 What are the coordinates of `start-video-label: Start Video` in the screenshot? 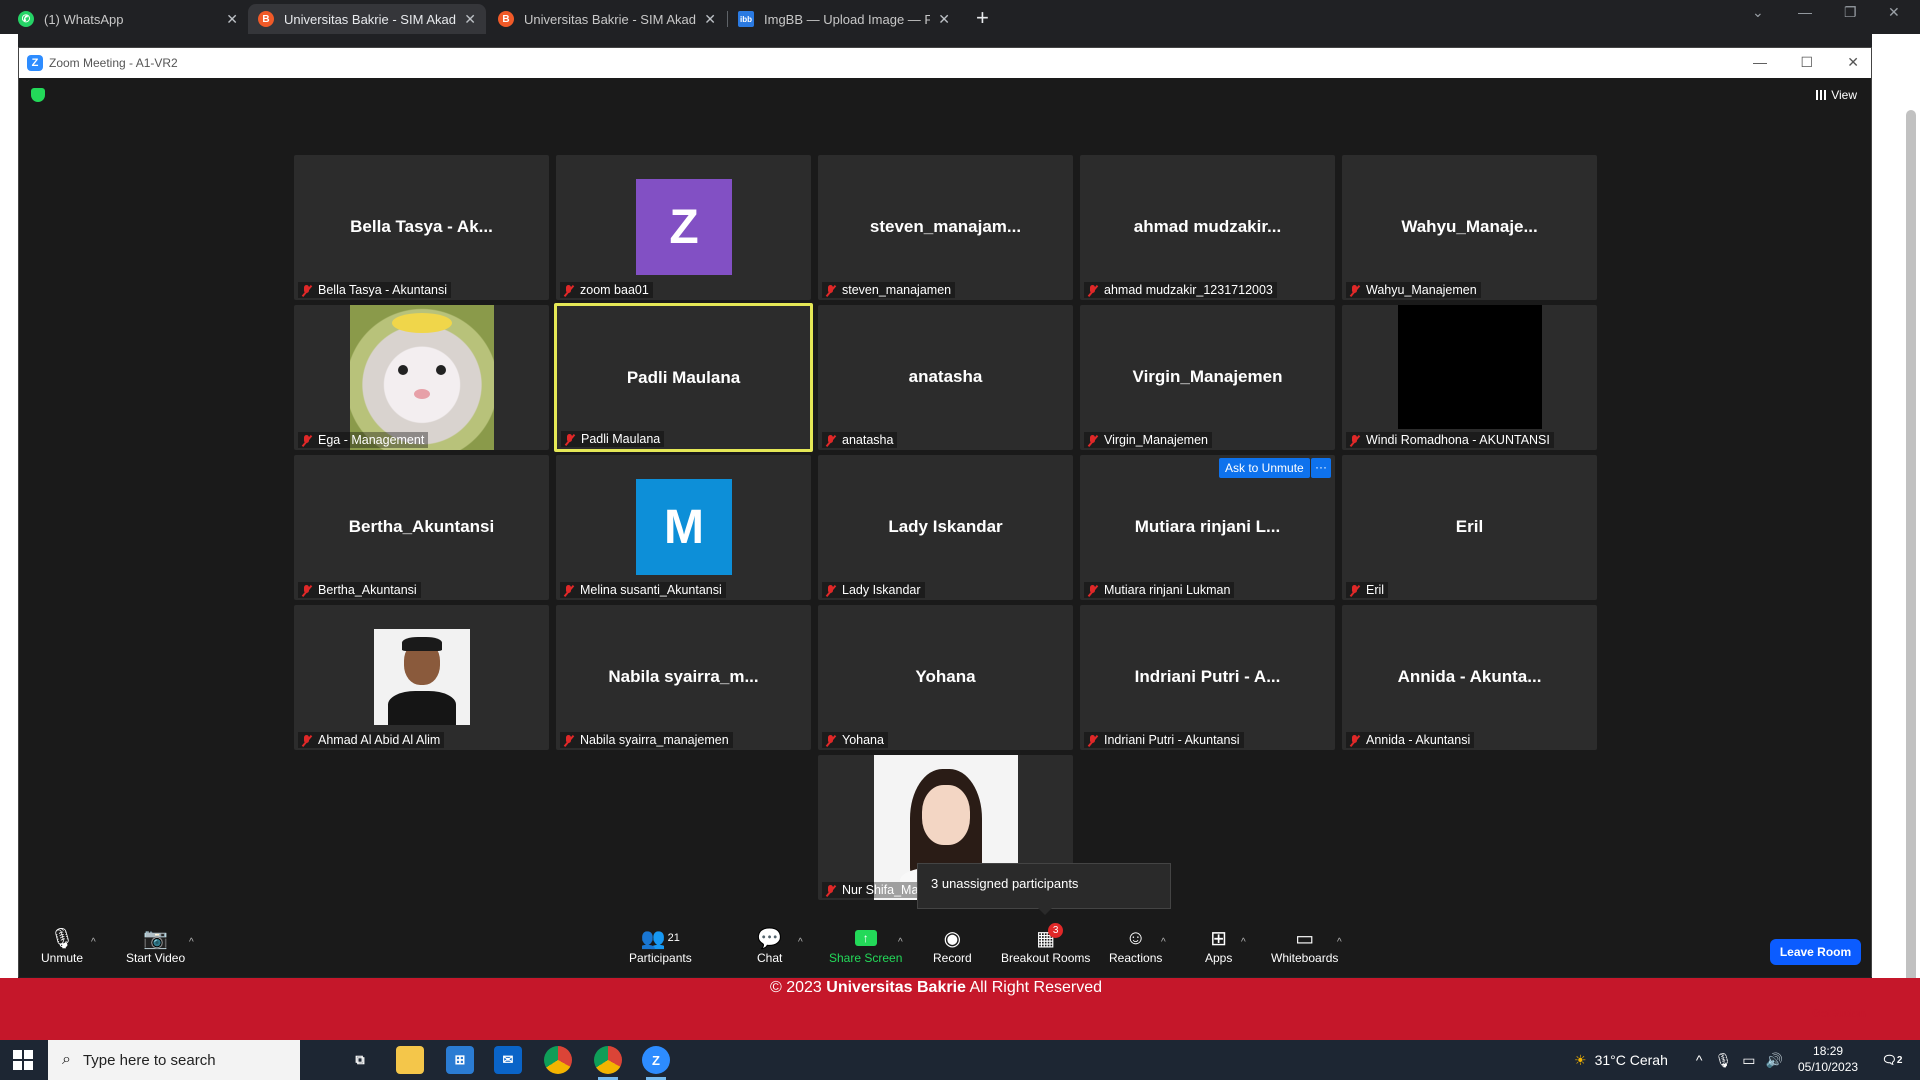 It's located at (156, 958).